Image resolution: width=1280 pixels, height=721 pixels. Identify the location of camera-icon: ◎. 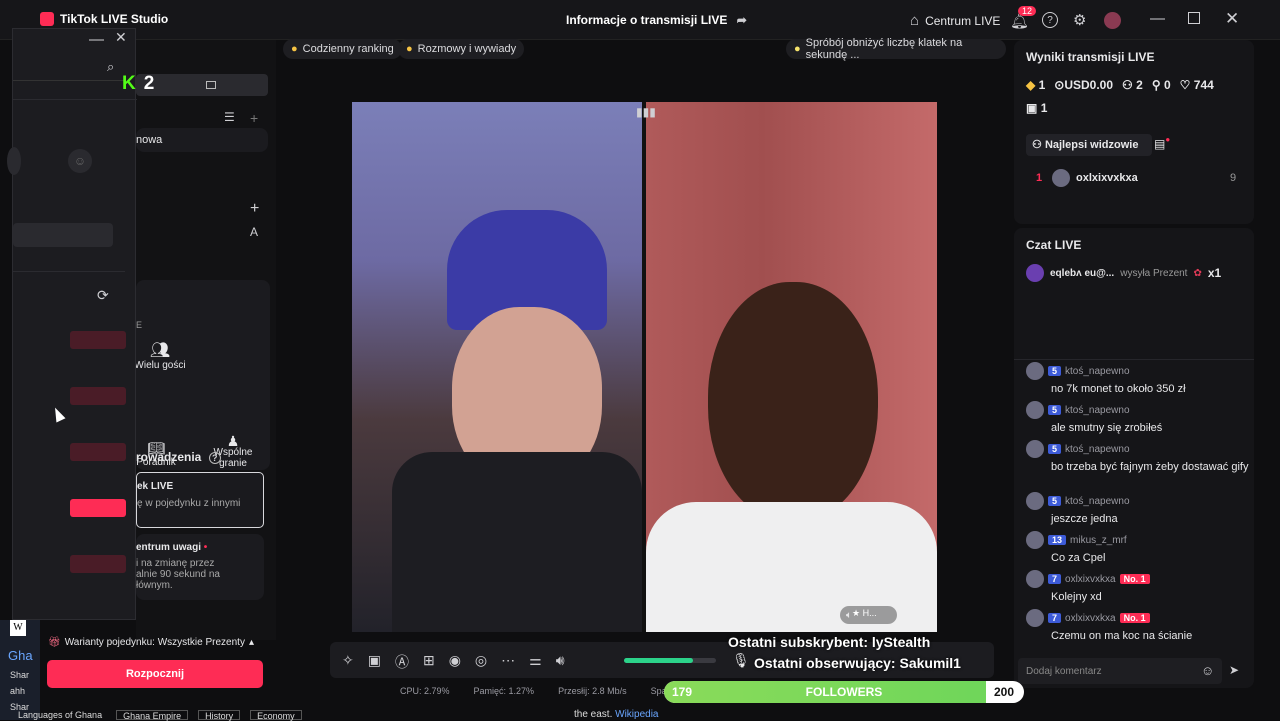
(481, 662).